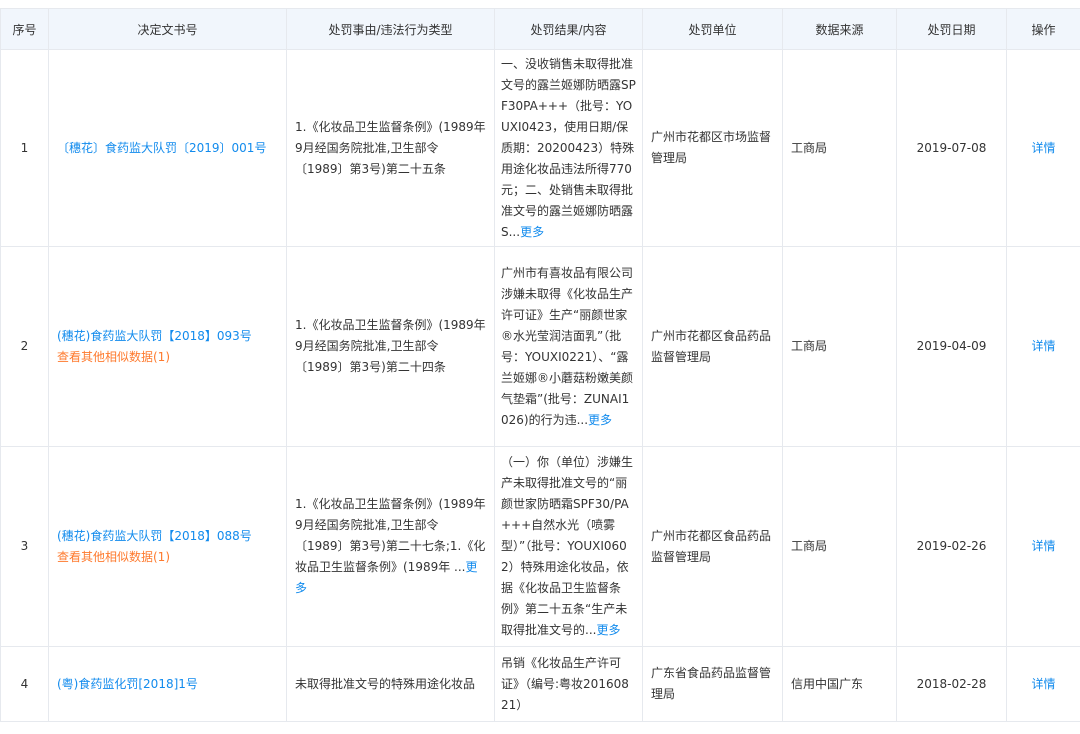 This screenshot has width=1080, height=734. I want to click on doc-no-cell: 〔穗花〕食药监大队罚〔2019〕001号, so click(168, 148).